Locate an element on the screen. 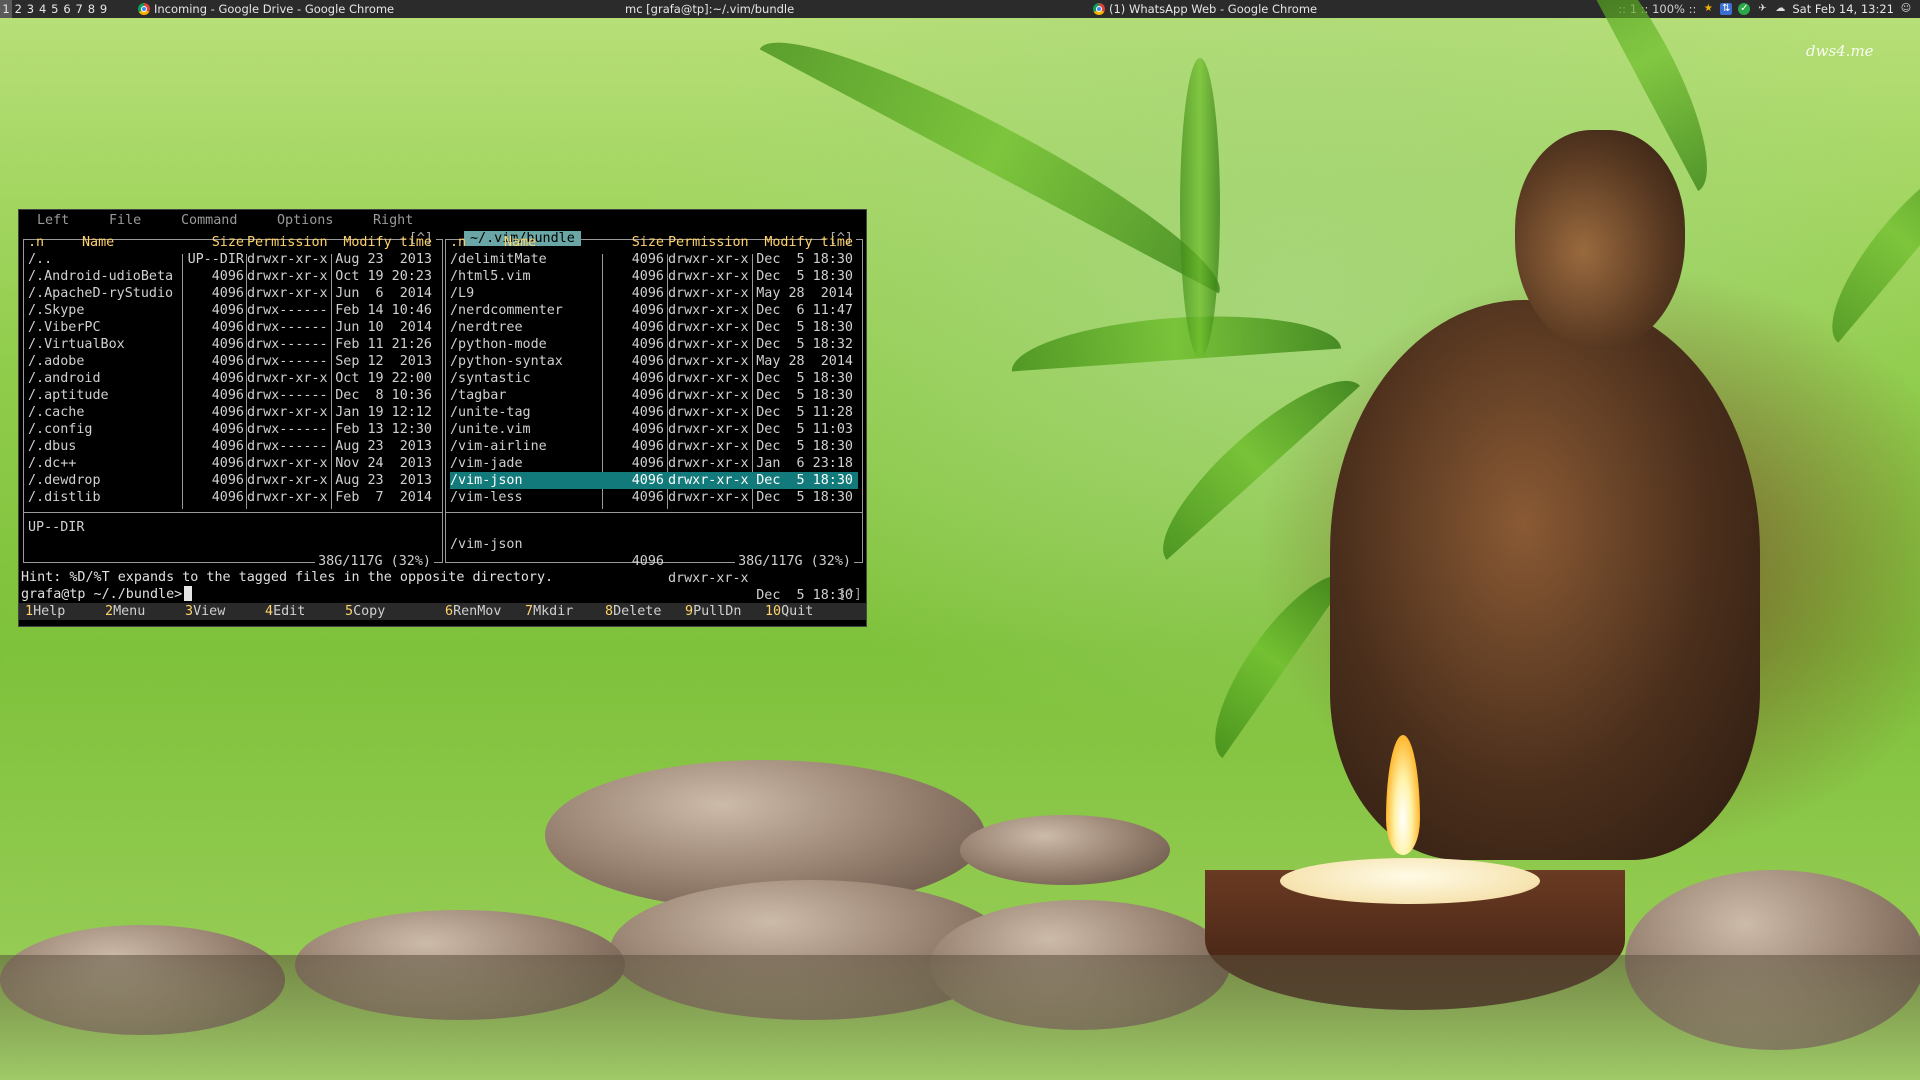  fkey-label: Mkdir is located at coordinates (553, 611).